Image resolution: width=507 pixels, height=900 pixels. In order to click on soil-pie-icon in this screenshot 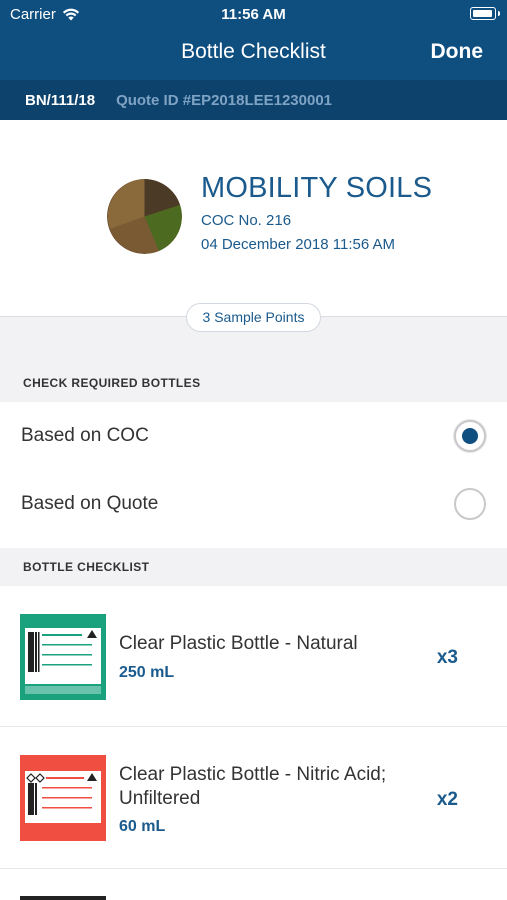, I will do `click(144, 216)`.